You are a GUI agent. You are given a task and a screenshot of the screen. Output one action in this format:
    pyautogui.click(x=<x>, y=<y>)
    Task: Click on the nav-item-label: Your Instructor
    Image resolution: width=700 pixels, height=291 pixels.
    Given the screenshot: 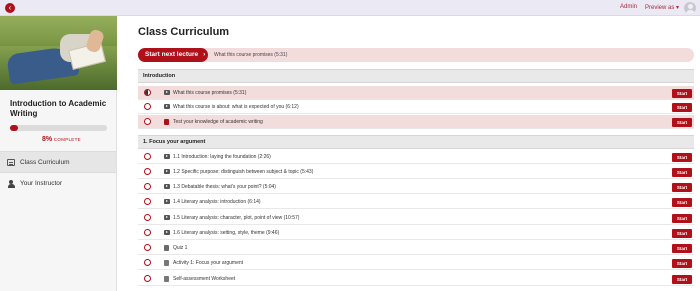 What is the action you would take?
    pyautogui.click(x=41, y=183)
    